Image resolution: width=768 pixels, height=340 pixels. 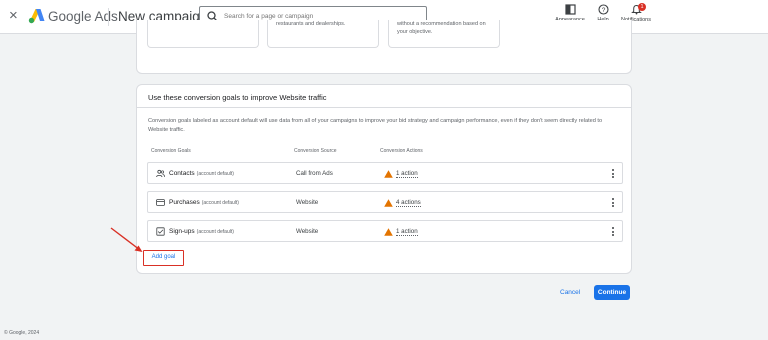 What do you see at coordinates (401, 151) in the screenshot?
I see `column-header-actions: Conversion Actions` at bounding box center [401, 151].